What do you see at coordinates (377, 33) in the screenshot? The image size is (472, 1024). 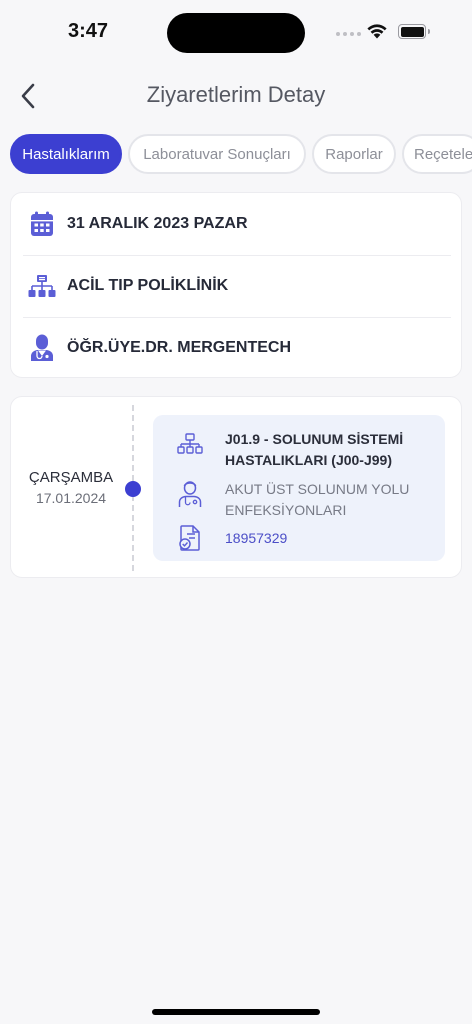 I see `wifi-icon` at bounding box center [377, 33].